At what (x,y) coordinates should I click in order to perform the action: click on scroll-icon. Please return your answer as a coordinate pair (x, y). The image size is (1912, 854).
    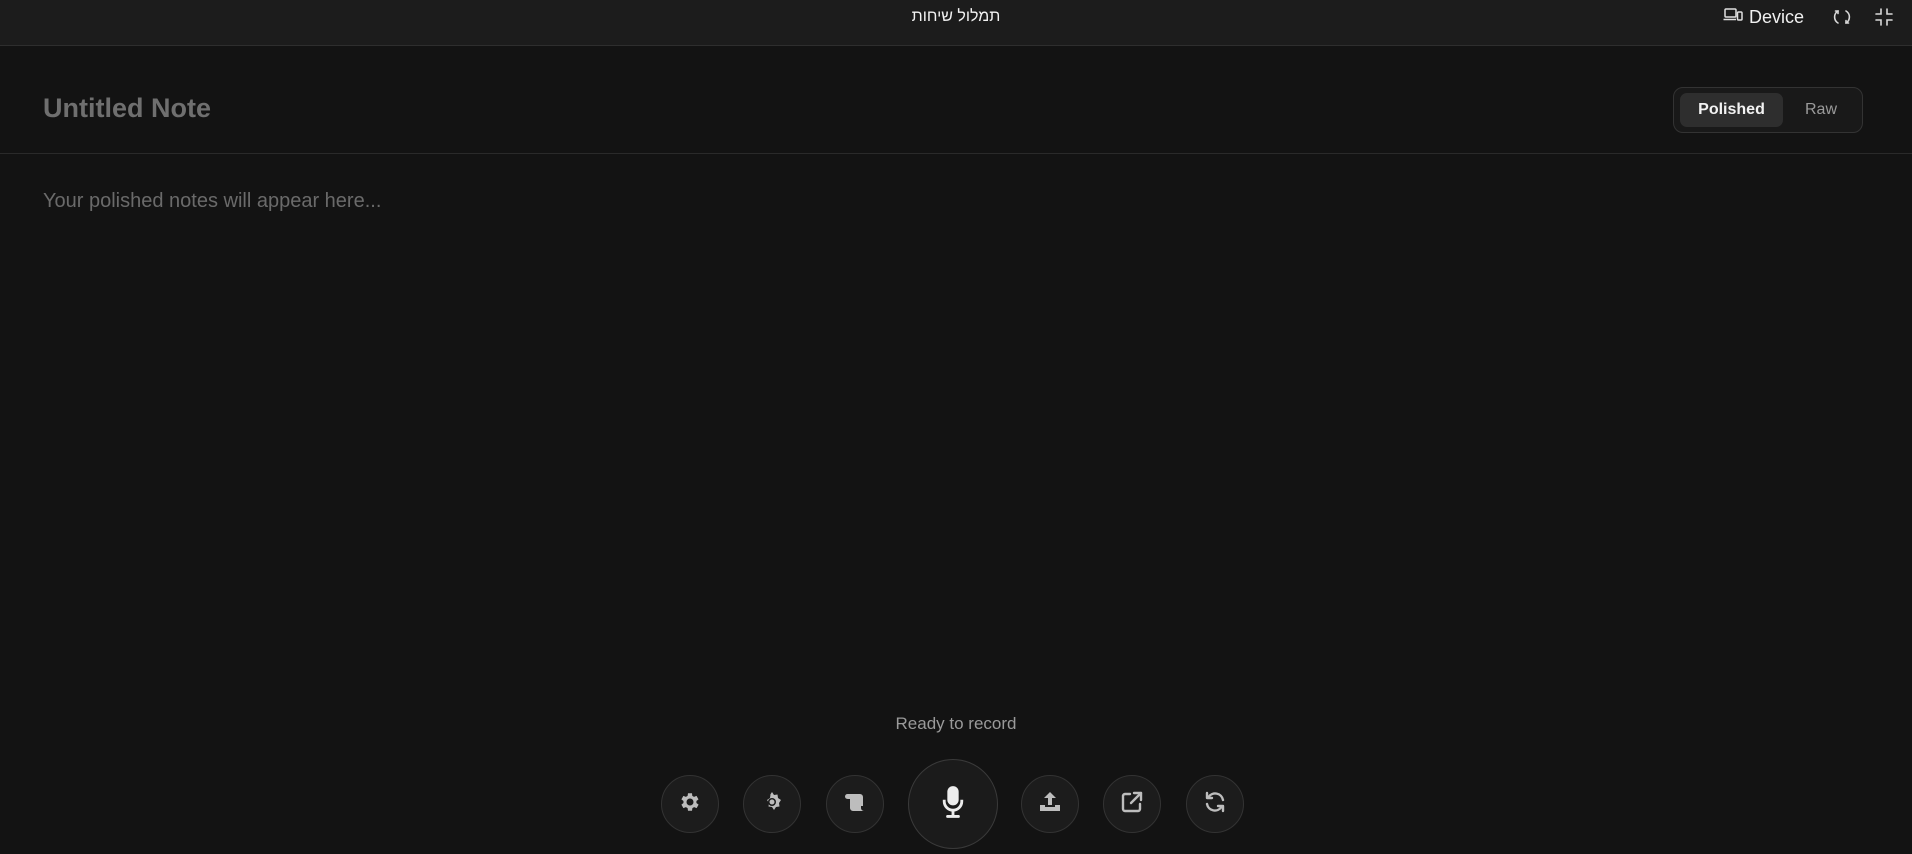
    Looking at the image, I should click on (855, 804).